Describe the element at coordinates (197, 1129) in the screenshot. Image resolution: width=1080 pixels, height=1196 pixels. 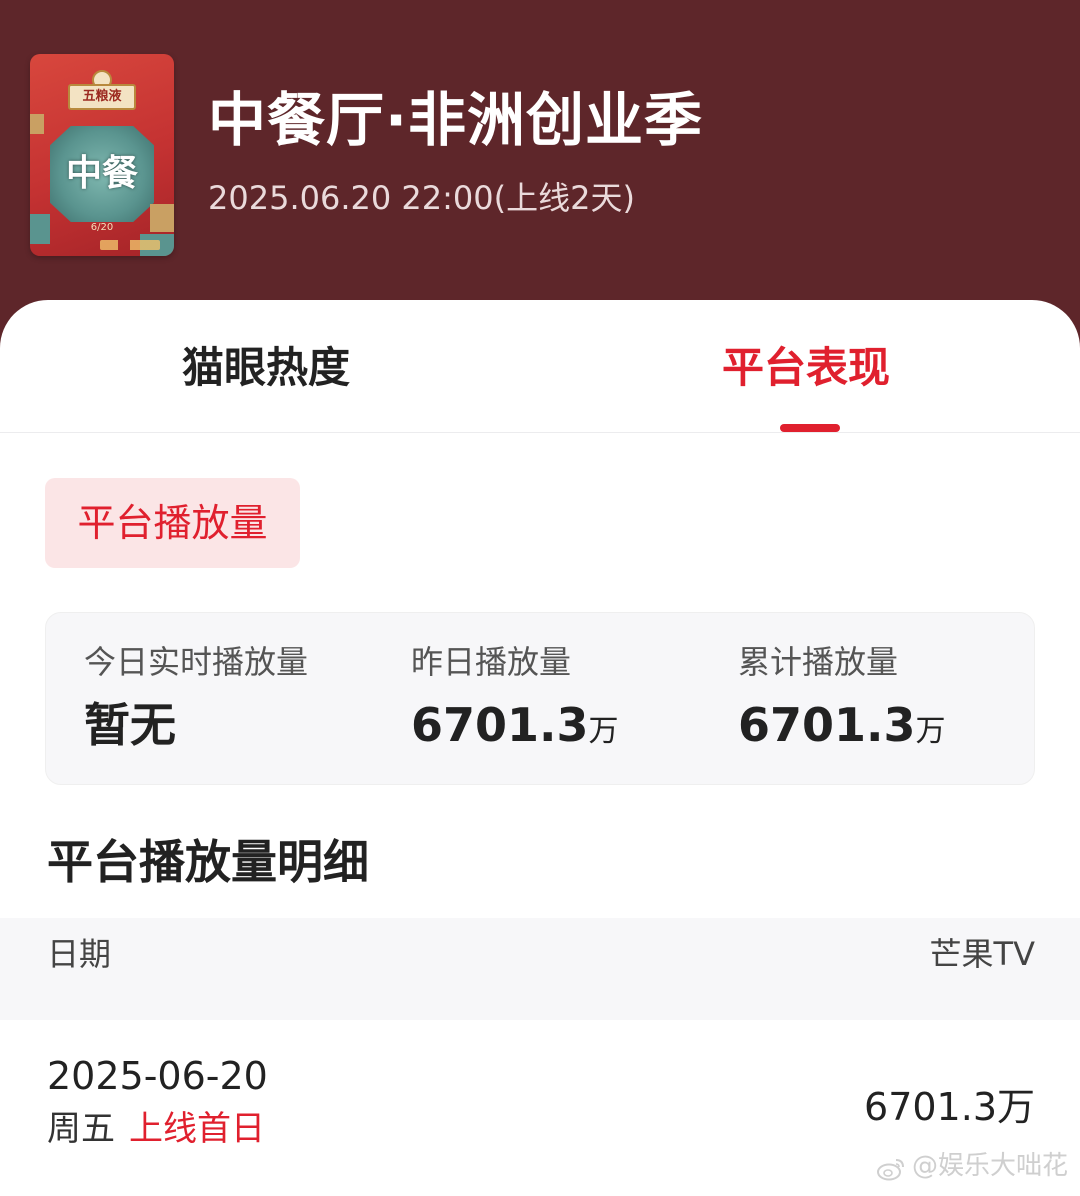
I see `row-launch-tag: 上线首日` at that location.